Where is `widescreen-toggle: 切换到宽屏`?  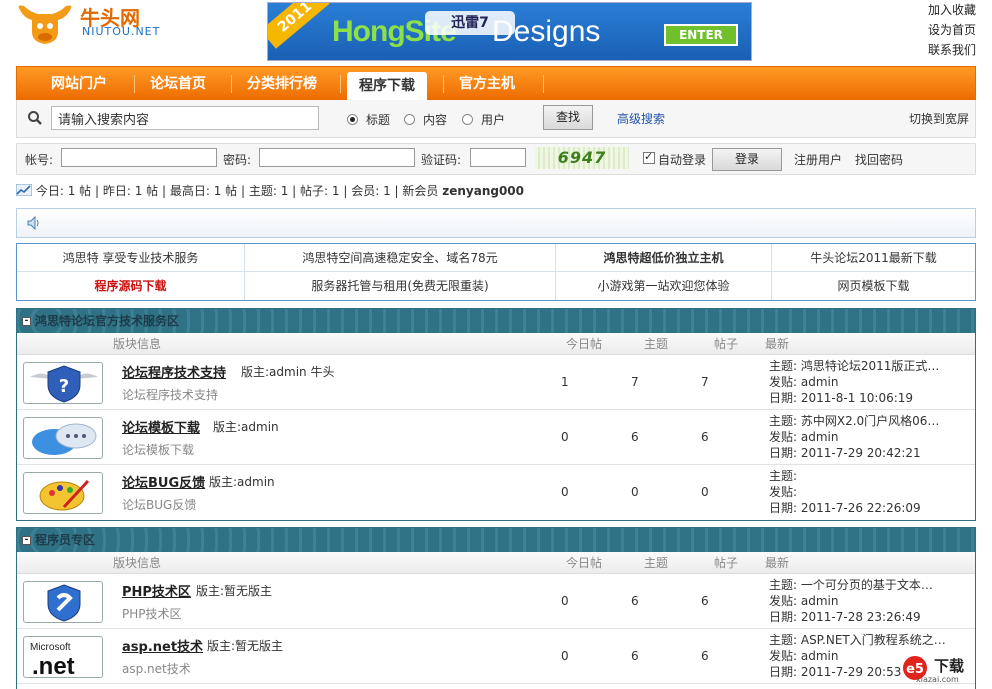 widescreen-toggle: 切换到宽屏 is located at coordinates (939, 118).